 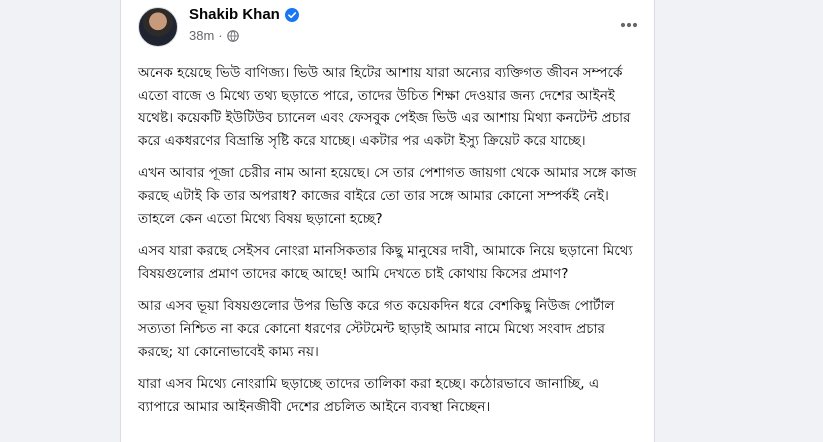 I want to click on verified-badge-icon, so click(x=291, y=14).